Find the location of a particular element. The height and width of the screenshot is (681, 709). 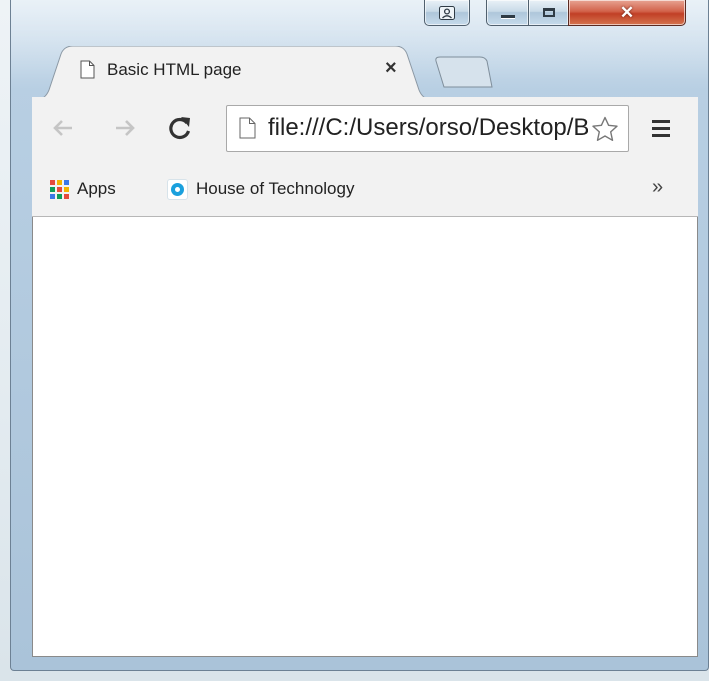

maximize-button is located at coordinates (548, 13).